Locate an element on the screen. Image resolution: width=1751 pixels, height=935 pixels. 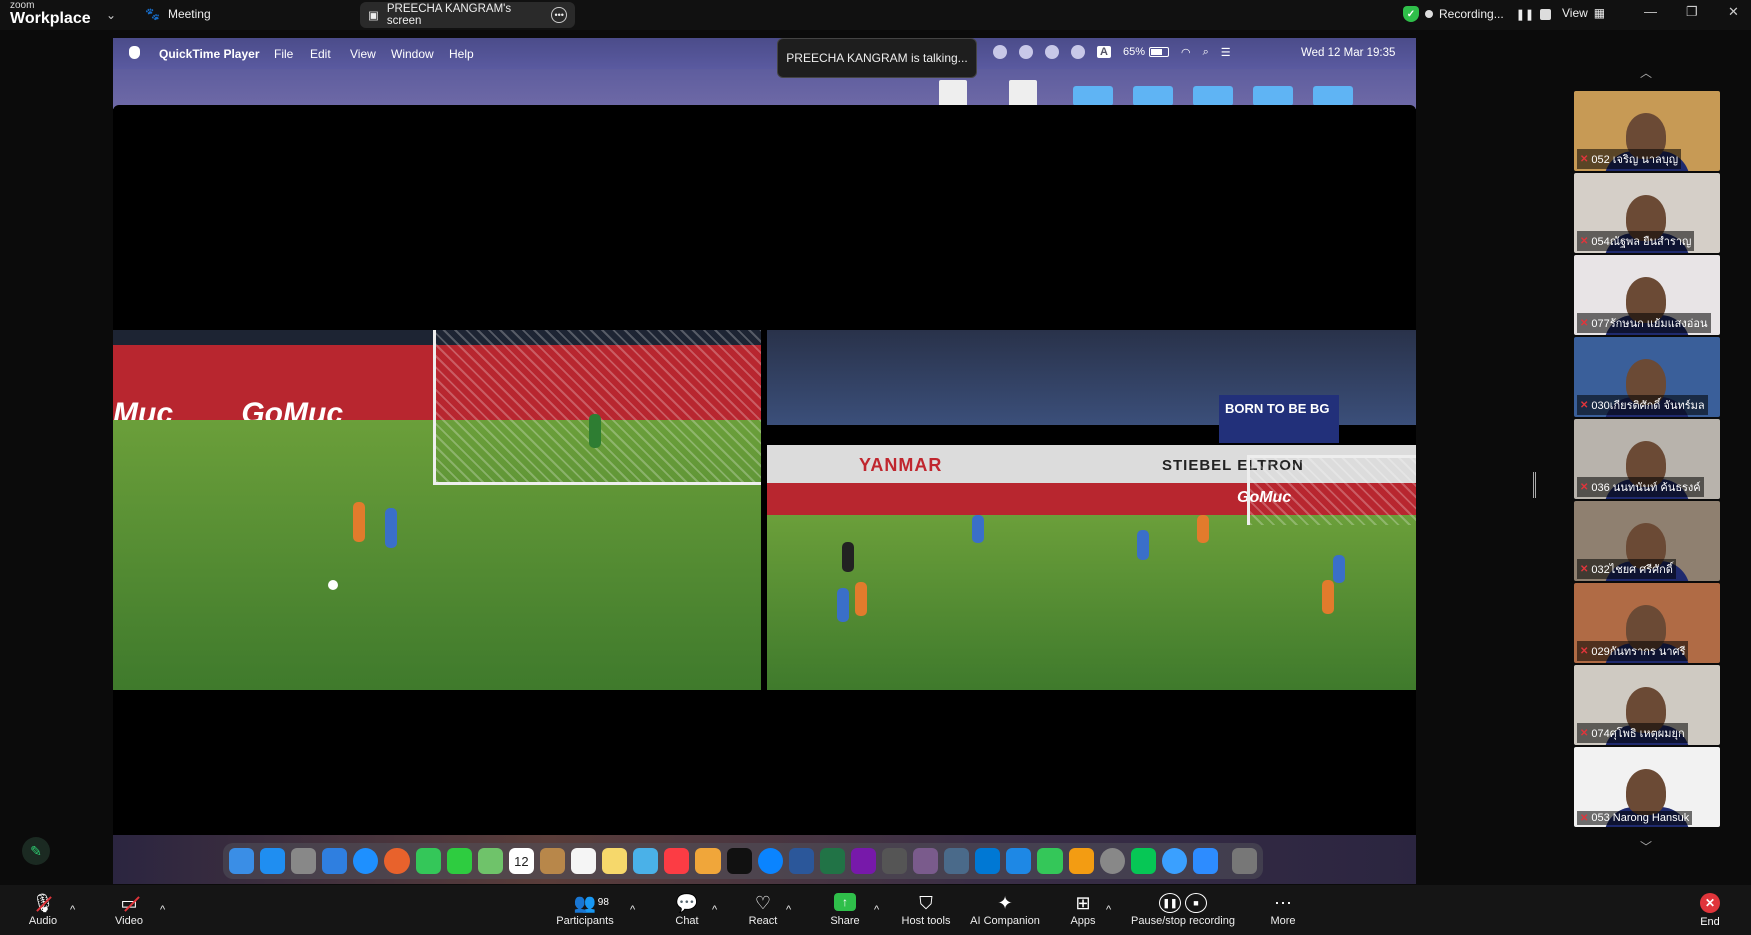
screen-share-pill: ▣ PREECHA KANGRAM's screen ••• is located at coordinates (467, 15).